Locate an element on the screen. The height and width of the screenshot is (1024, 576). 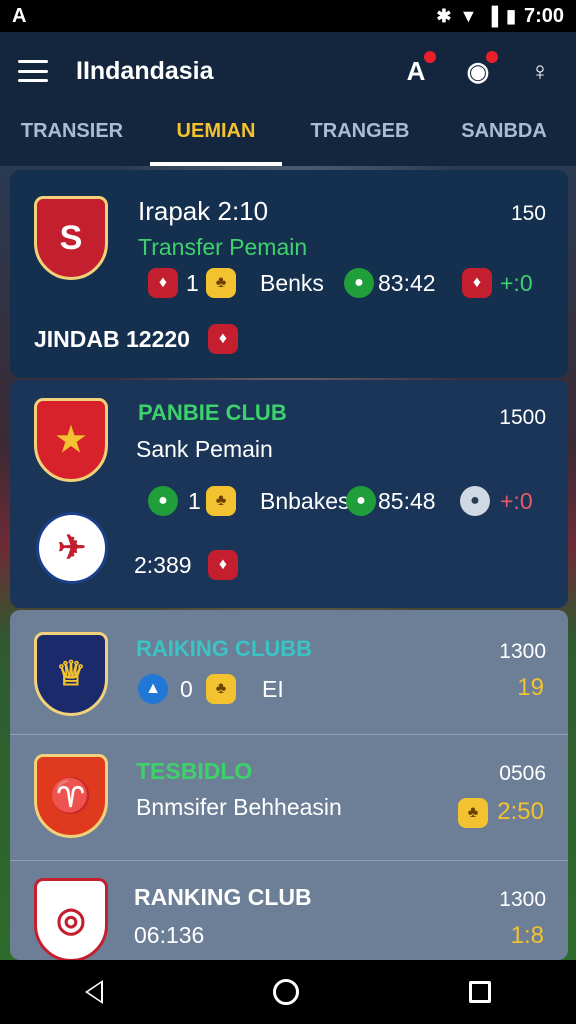
stat-score: 83:42 is located at coordinates (407, 283).